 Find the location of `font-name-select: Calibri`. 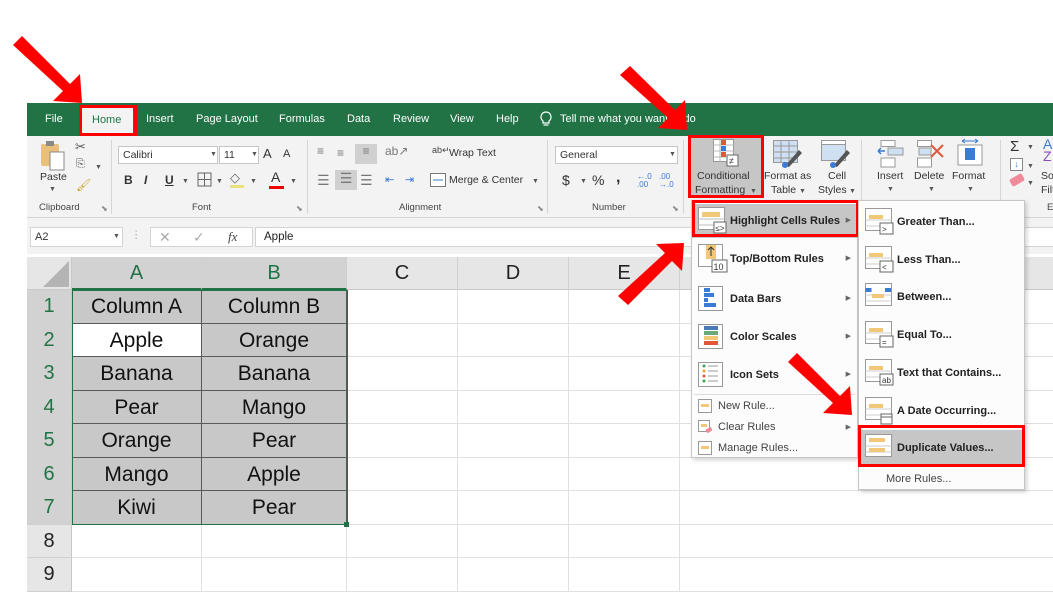

font-name-select: Calibri is located at coordinates (168, 155).